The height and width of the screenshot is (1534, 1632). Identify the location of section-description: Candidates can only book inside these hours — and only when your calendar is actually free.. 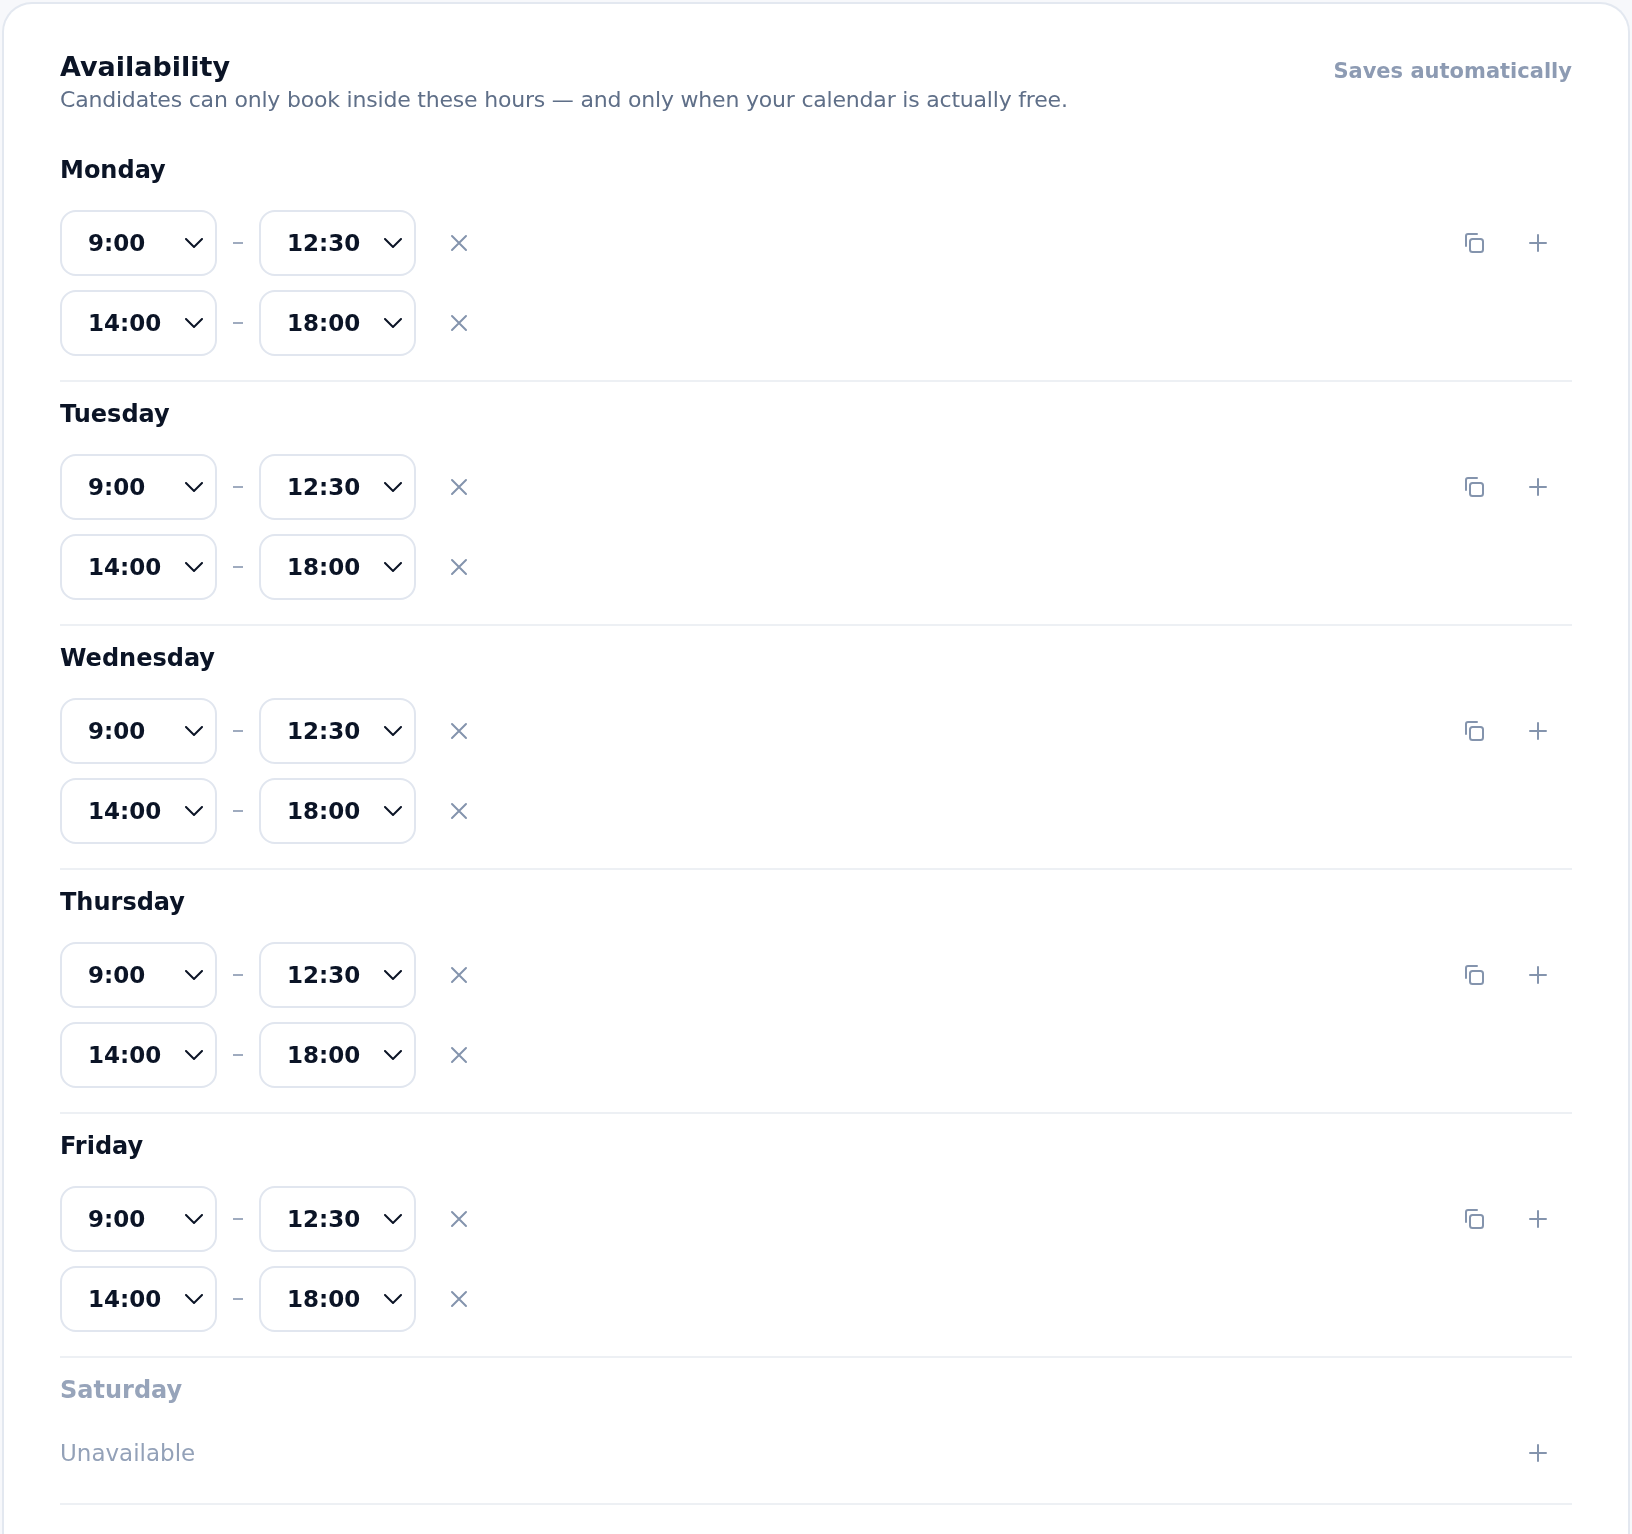
(564, 100).